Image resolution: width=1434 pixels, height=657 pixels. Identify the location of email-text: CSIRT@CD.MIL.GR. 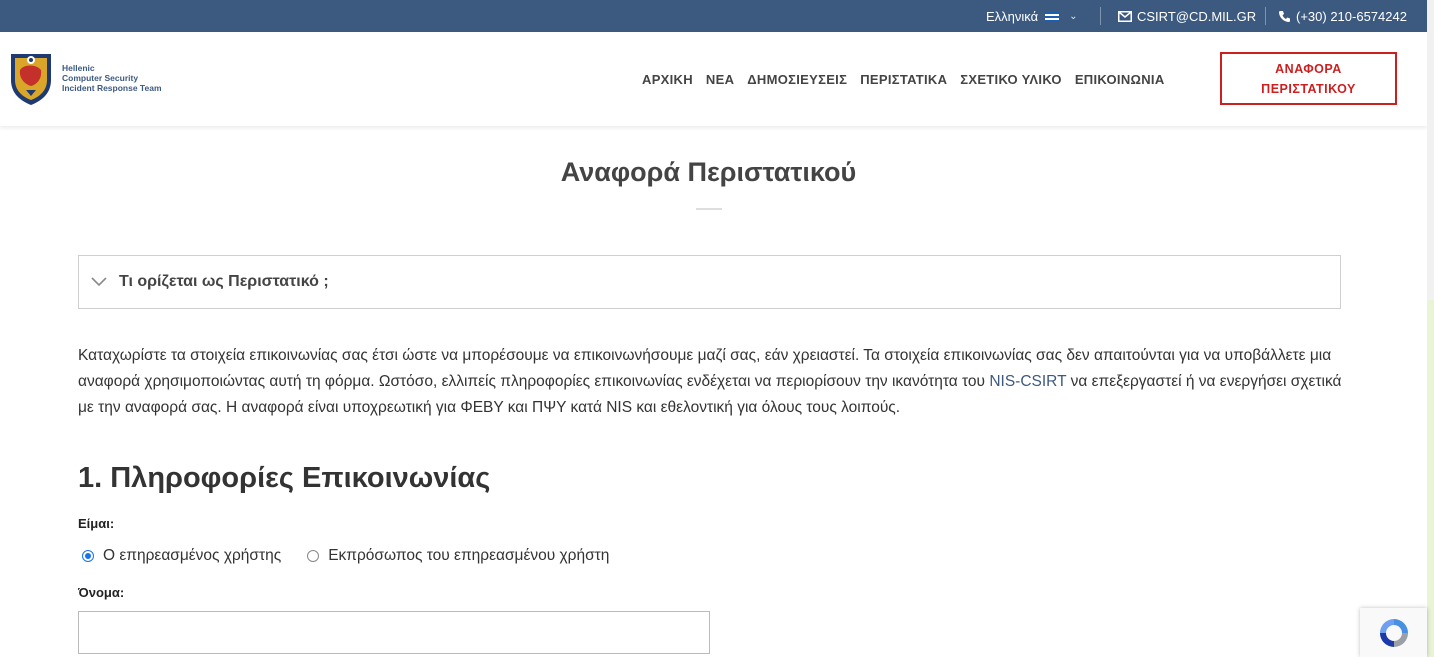
(1197, 16).